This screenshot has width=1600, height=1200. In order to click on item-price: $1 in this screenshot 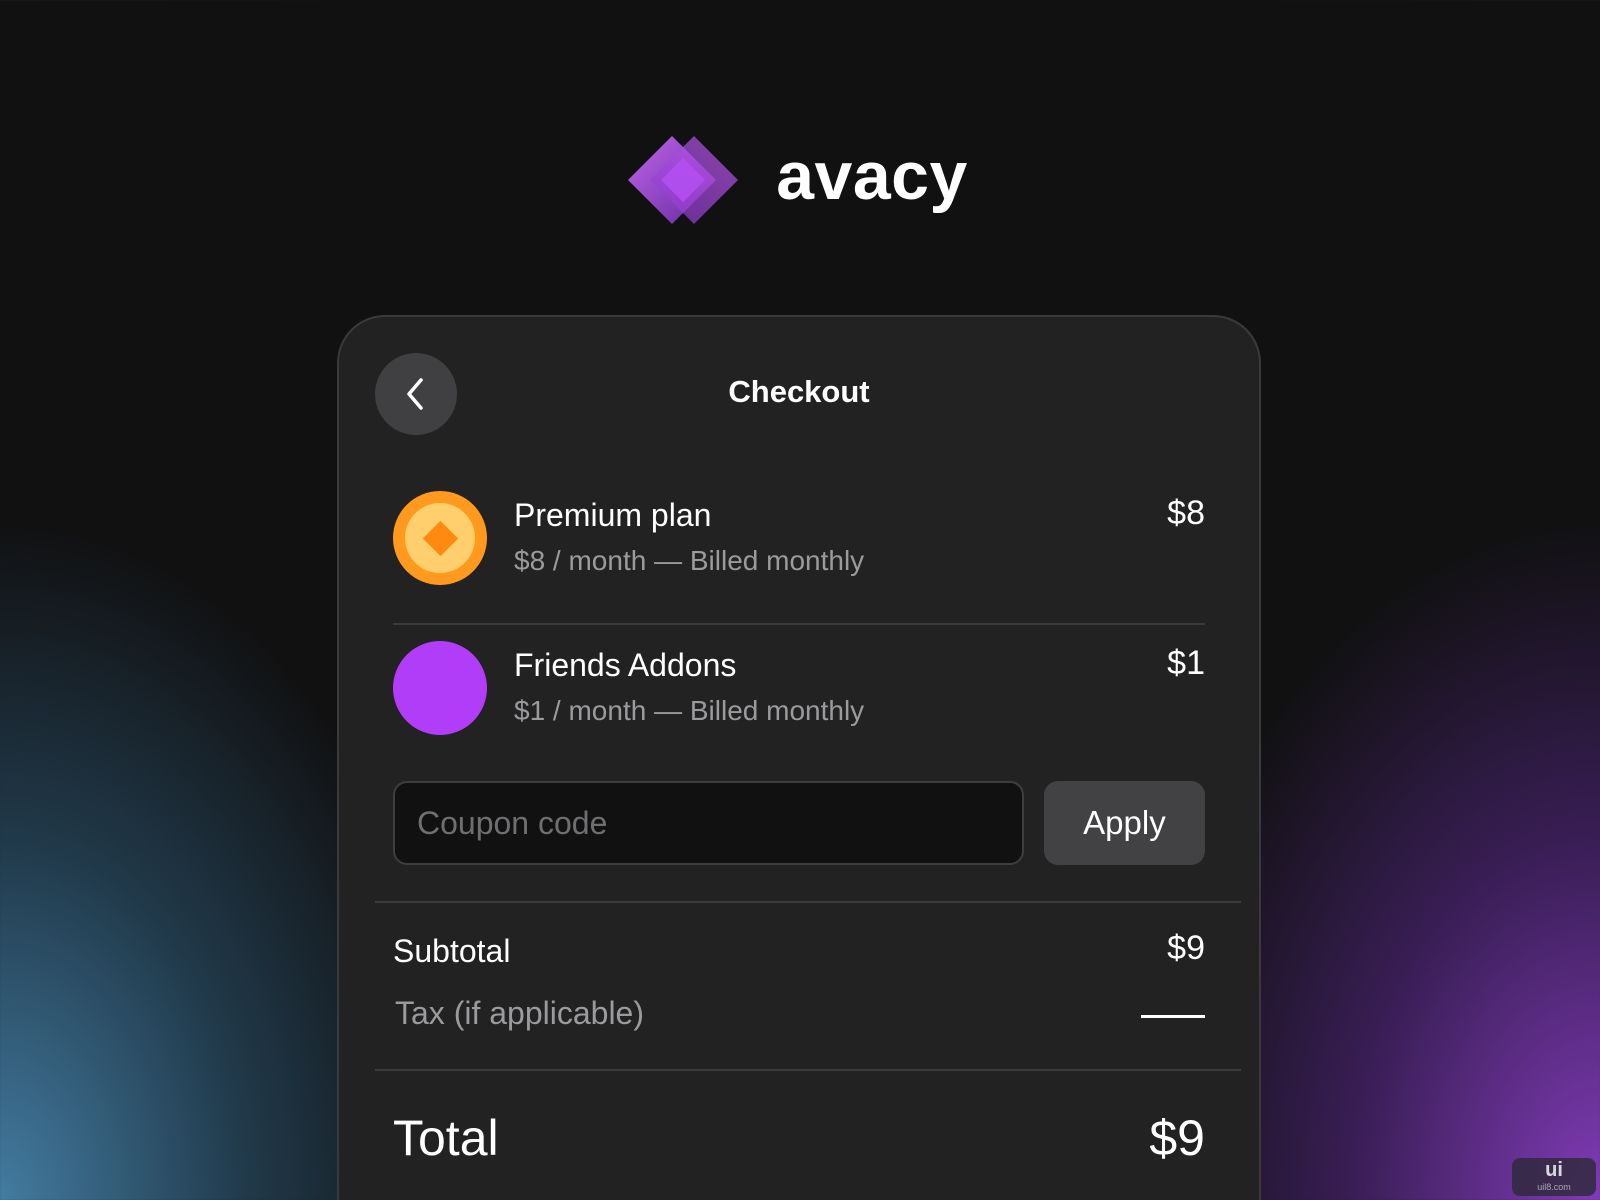, I will do `click(1186, 663)`.